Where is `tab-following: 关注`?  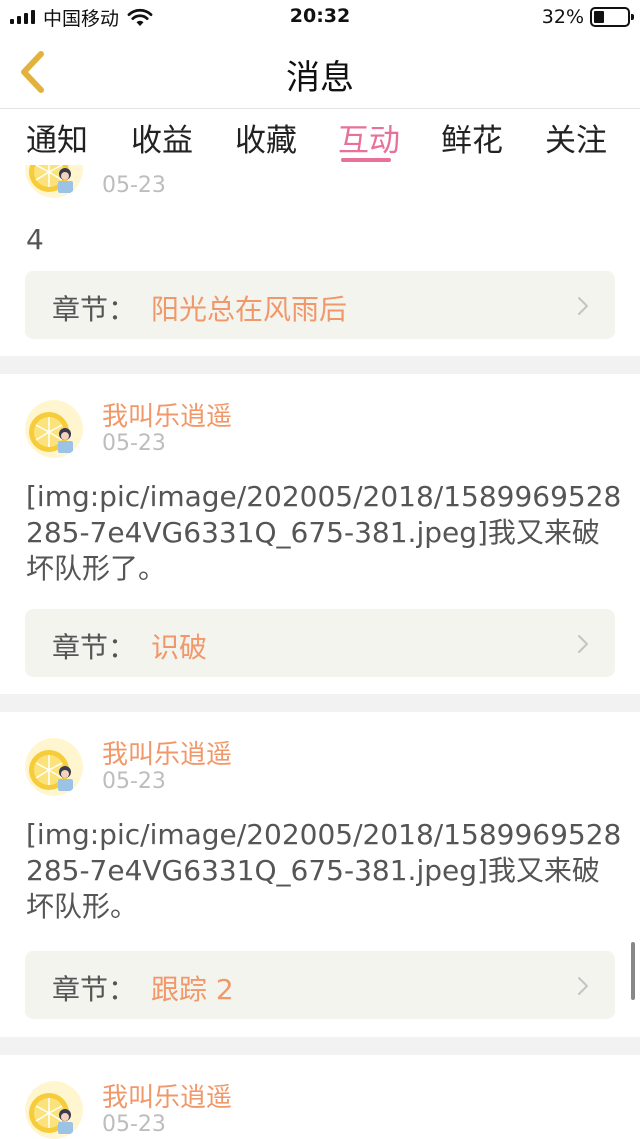
tab-following: 关注 is located at coordinates (576, 137).